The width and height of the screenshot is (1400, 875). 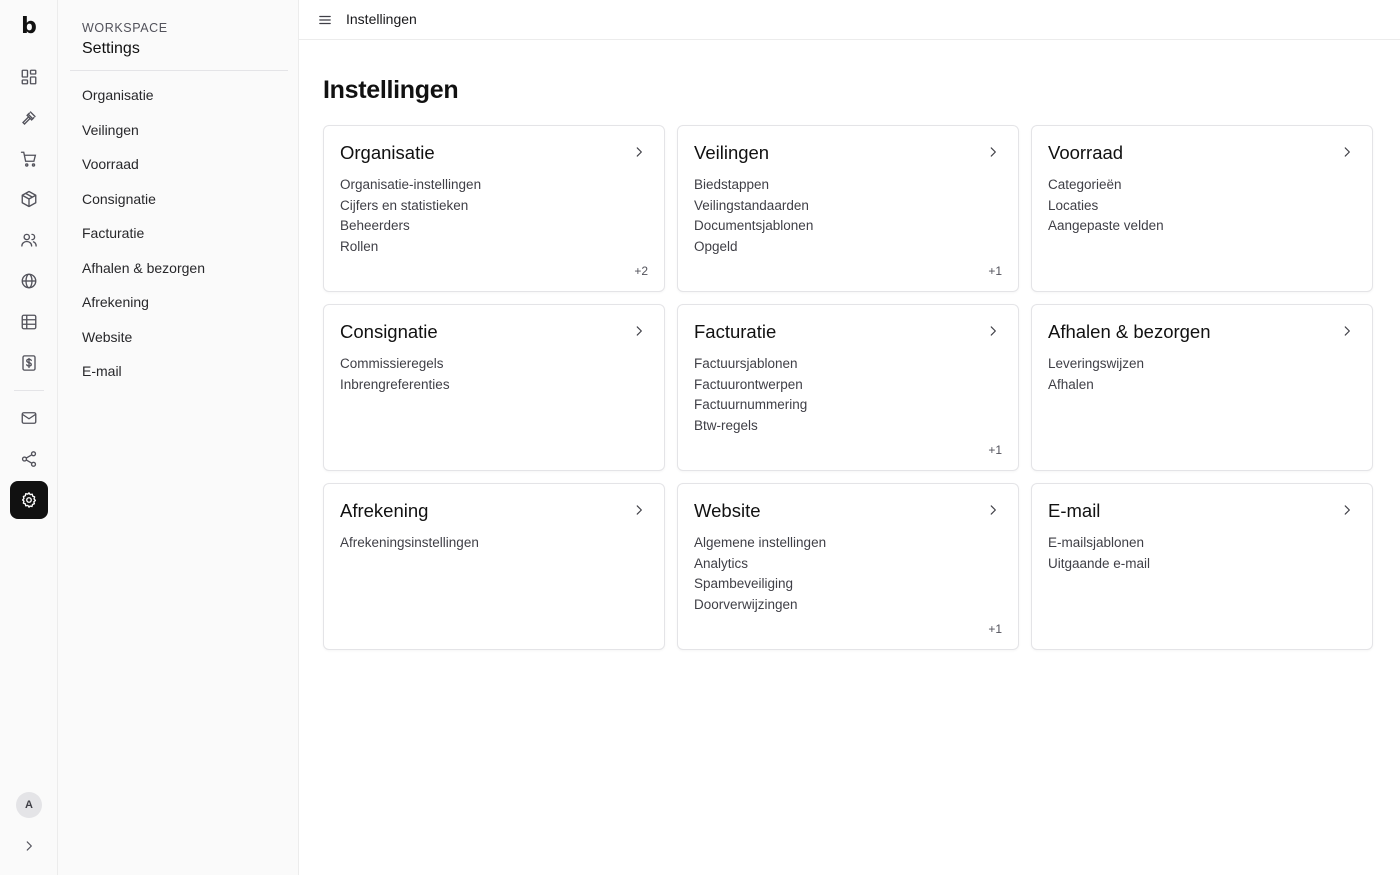 I want to click on gavel-icon, so click(x=29, y=118).